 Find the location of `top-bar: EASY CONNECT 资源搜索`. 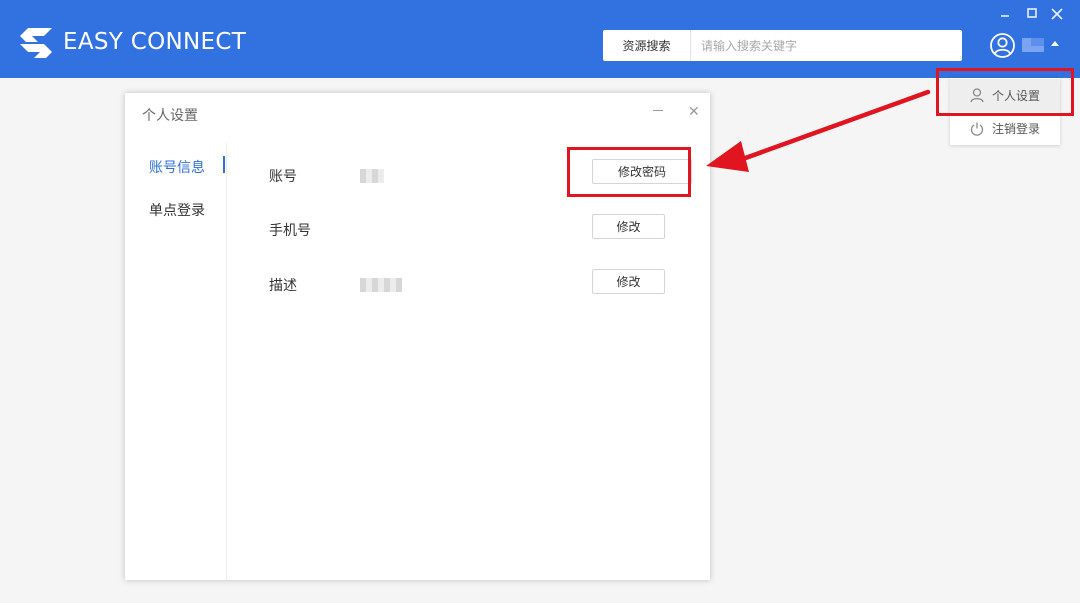

top-bar: EASY CONNECT 资源搜索 is located at coordinates (540, 39).